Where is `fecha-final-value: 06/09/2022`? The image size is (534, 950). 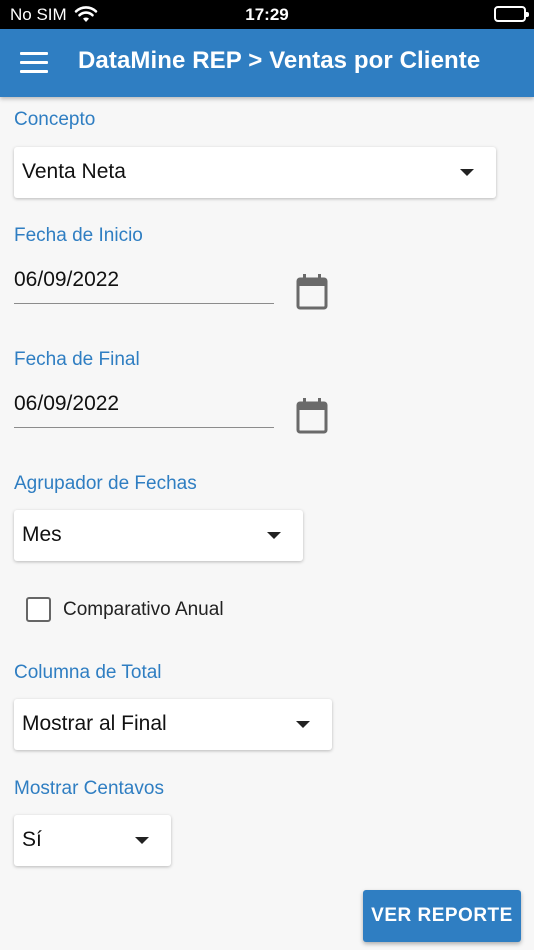 fecha-final-value: 06/09/2022 is located at coordinates (67, 403).